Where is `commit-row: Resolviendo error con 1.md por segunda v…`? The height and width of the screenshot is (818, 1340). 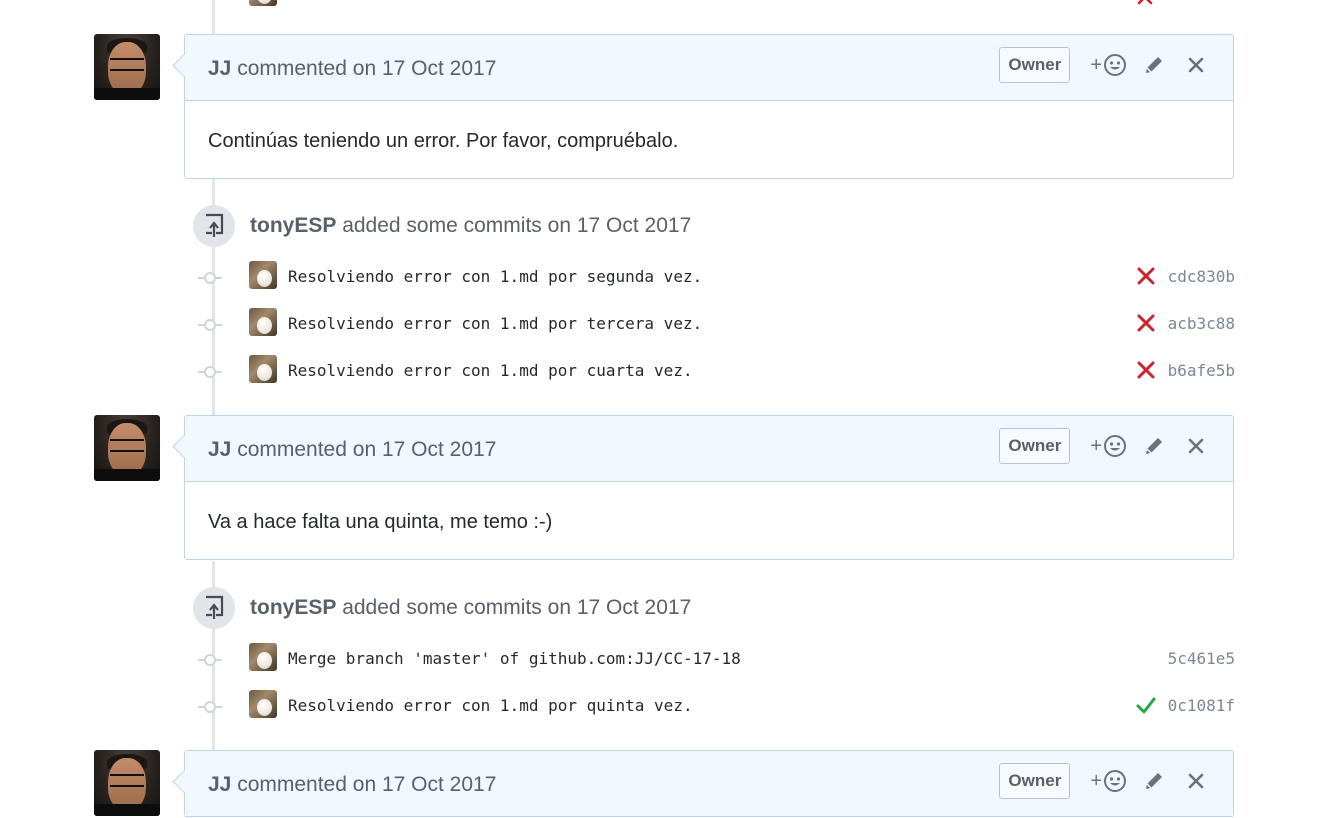 commit-row: Resolviendo error con 1.md por segunda v… is located at coordinates (712, 276).